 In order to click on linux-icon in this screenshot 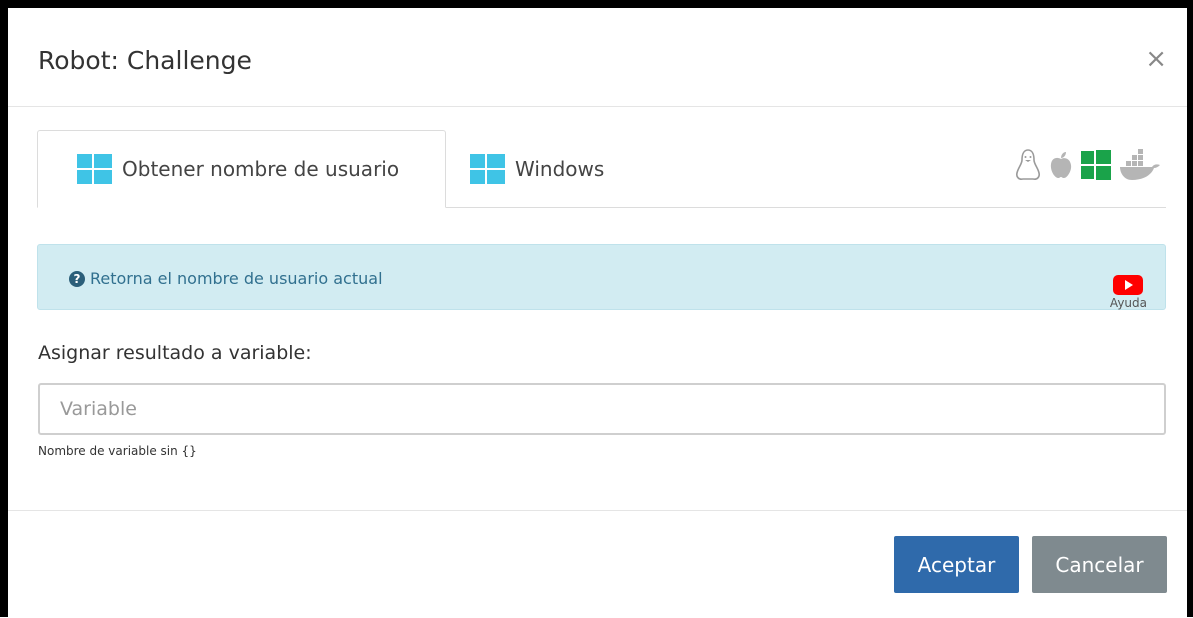, I will do `click(1028, 164)`.